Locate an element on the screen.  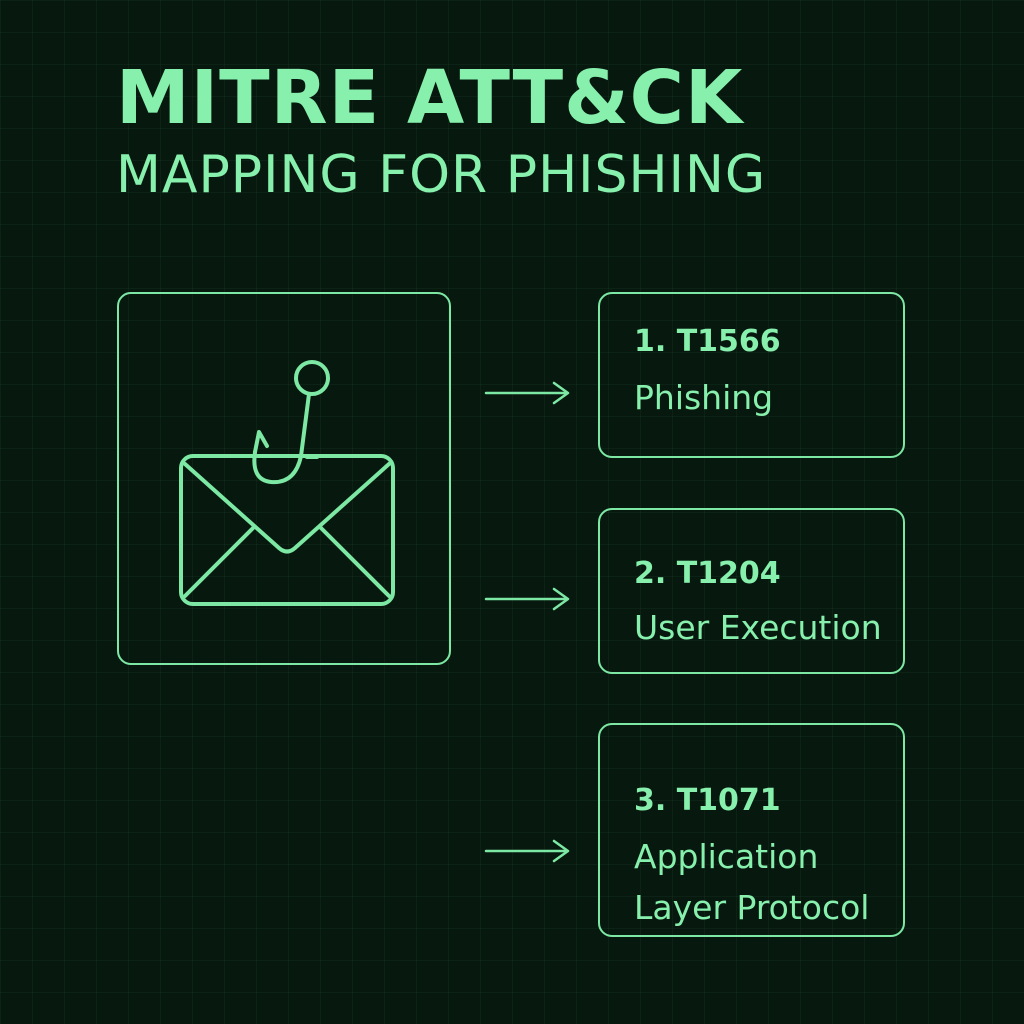
page-subtitle: MAPPING FOR PHISHING is located at coordinates (441, 175).